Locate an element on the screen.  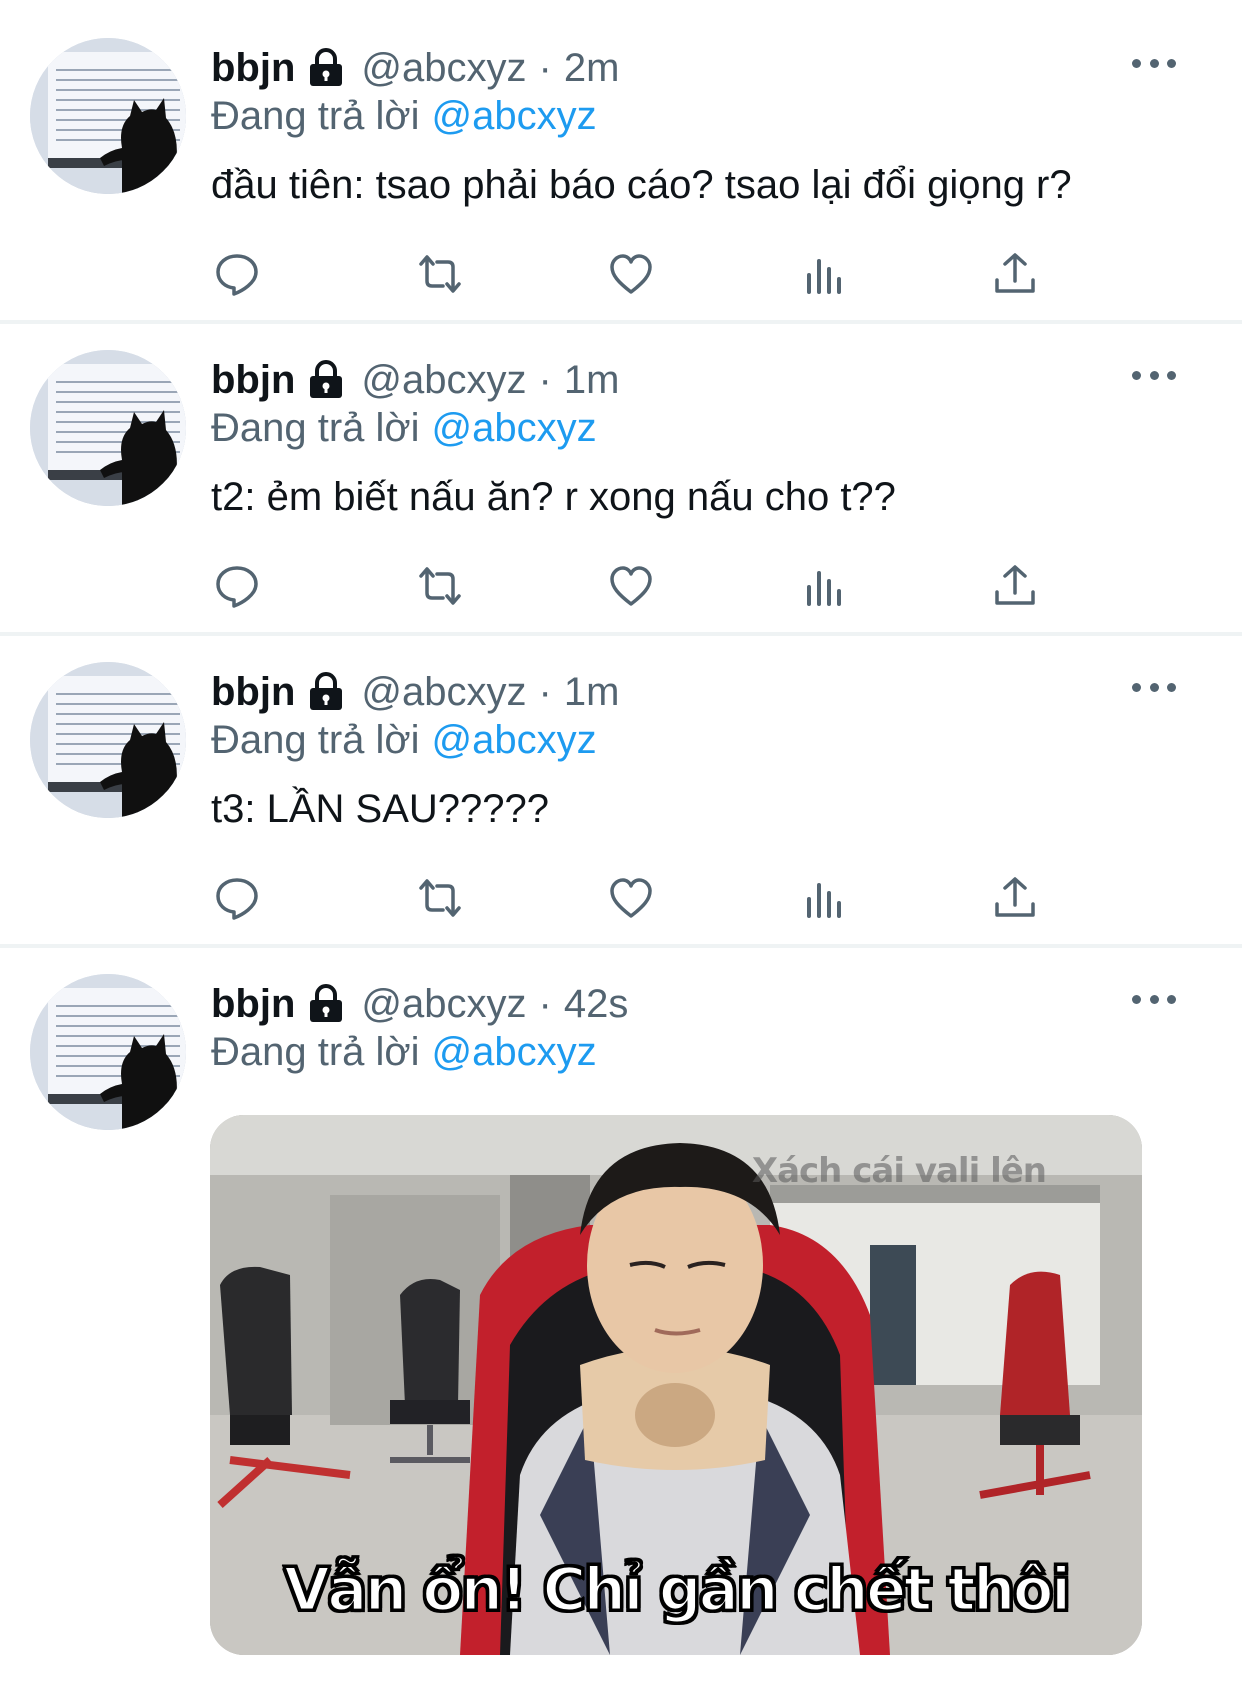
tweet-text: t2: ẻm biết nấu ăn? r xong nấu cho t?? is located at coordinates (553, 497).